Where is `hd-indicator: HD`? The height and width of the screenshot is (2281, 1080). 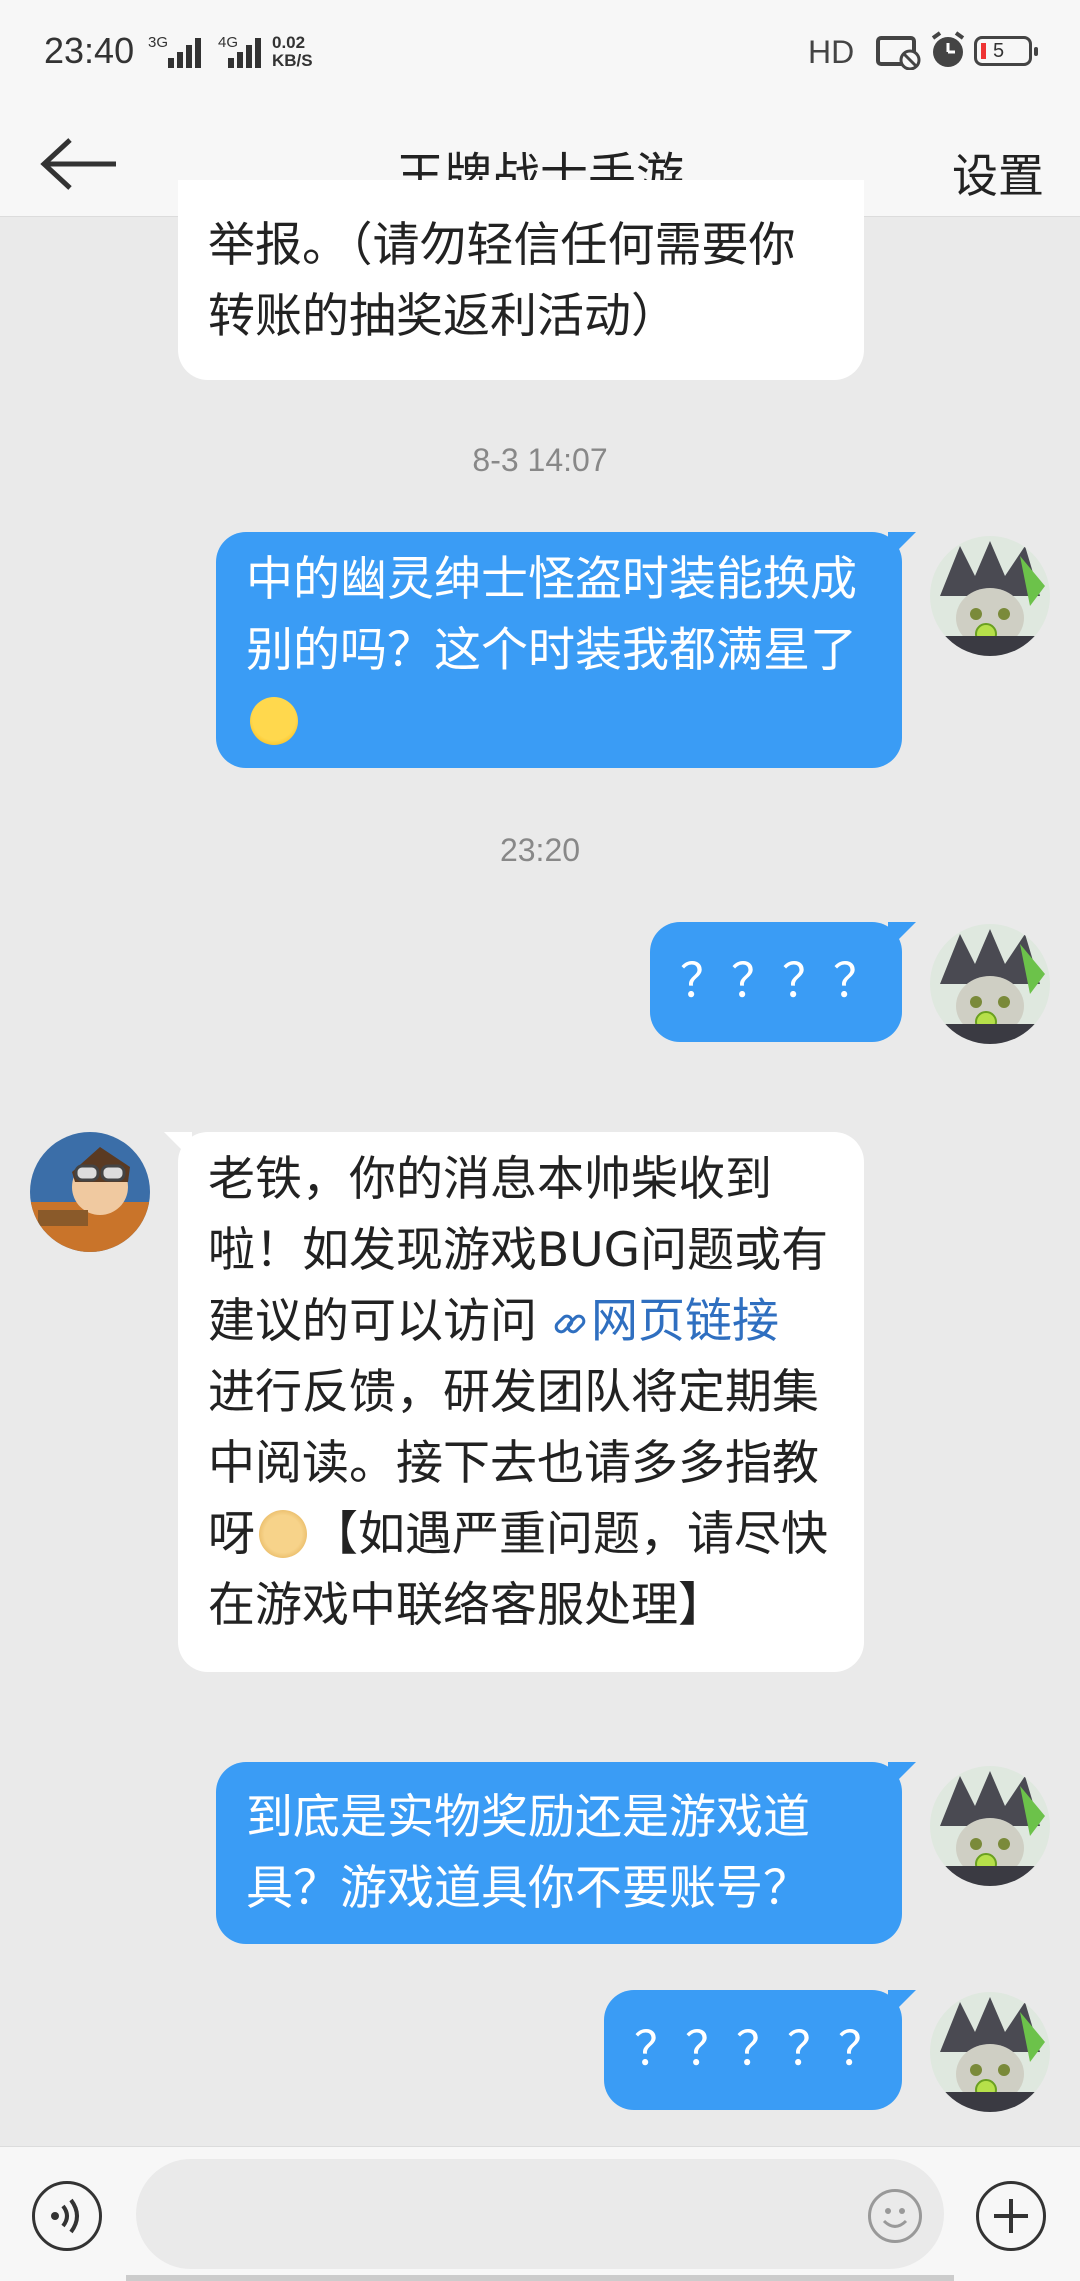 hd-indicator: HD is located at coordinates (831, 52).